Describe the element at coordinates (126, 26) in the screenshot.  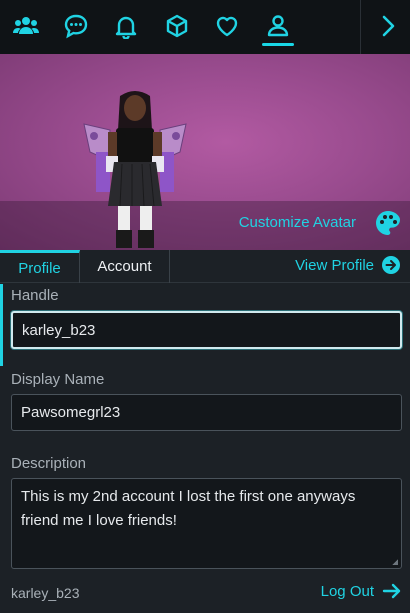
I see `bell-icon` at that location.